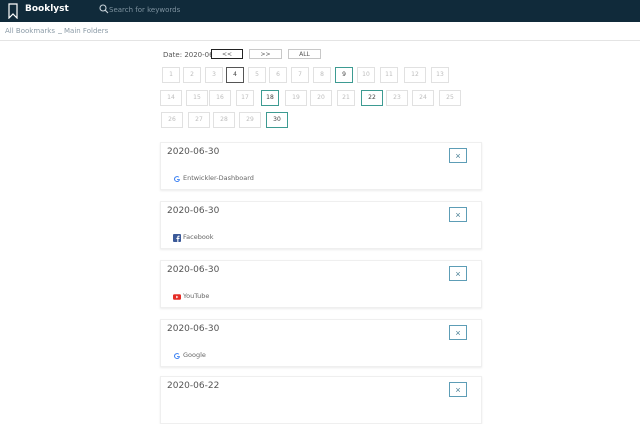 This screenshot has height=424, width=640. What do you see at coordinates (188, 55) in the screenshot?
I see `date-label: Date: 2020-06` at bounding box center [188, 55].